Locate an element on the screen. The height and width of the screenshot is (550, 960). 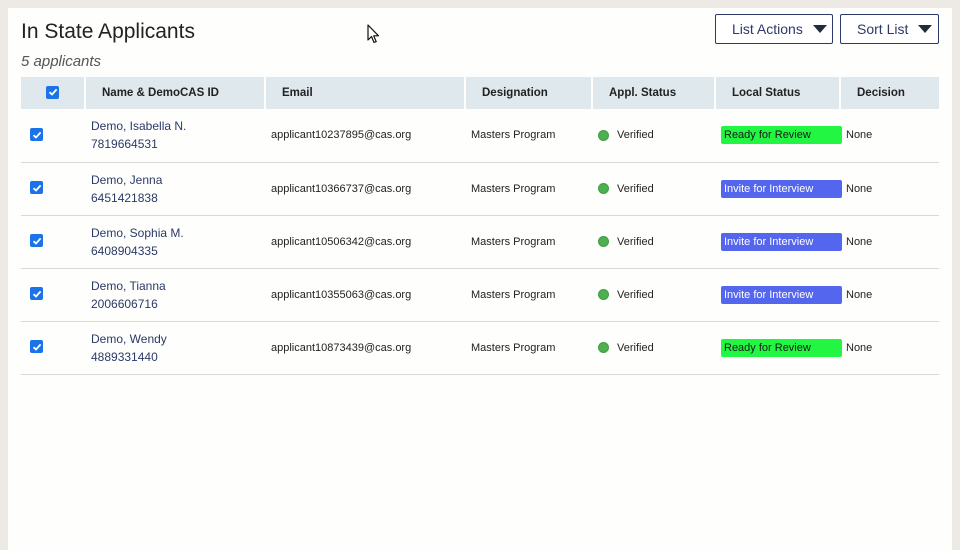
applicant-name-link: Demo, Wendy is located at coordinates (178, 339).